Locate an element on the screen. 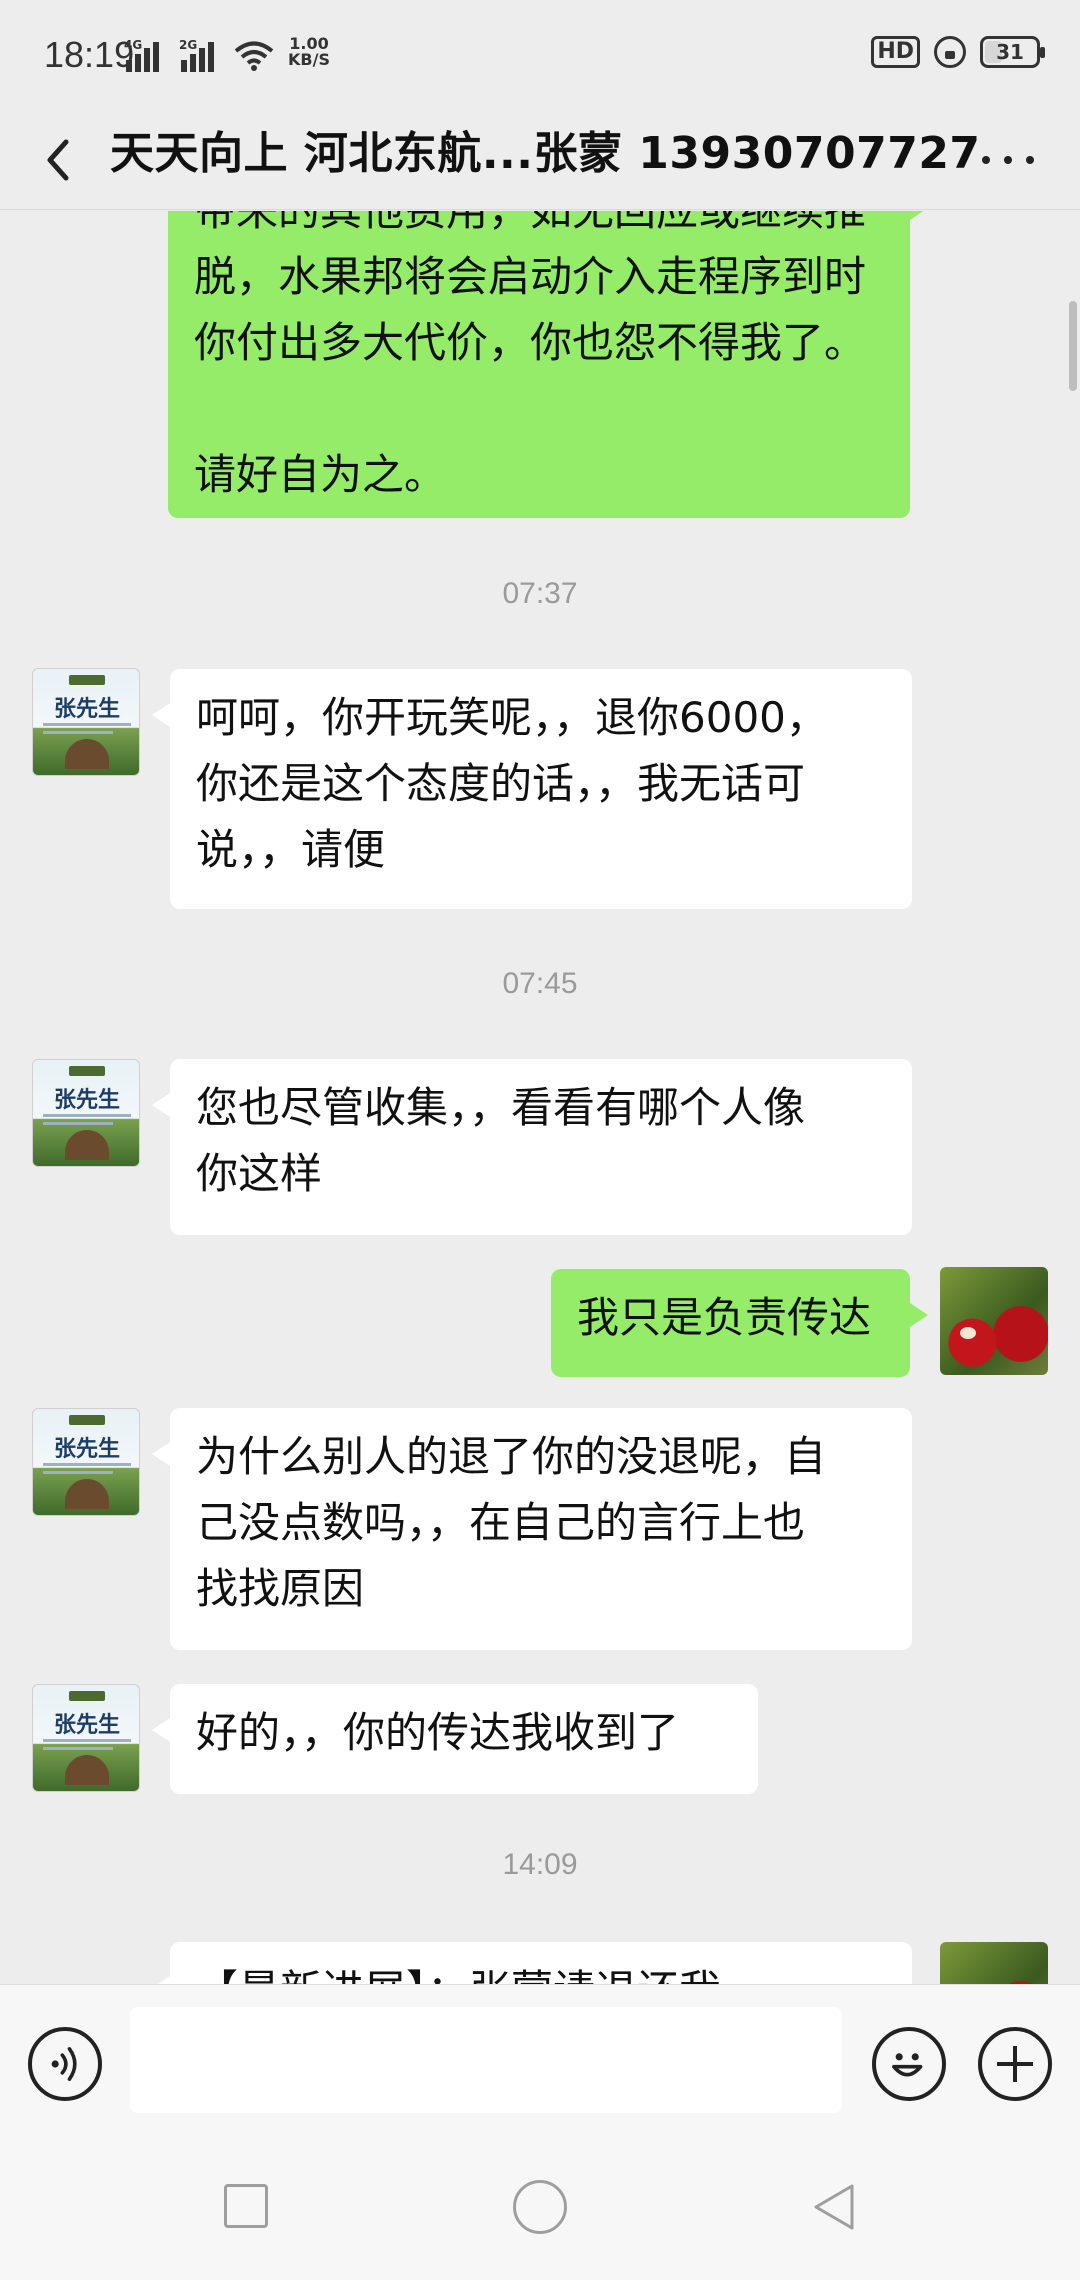  signal-4g-icon: 4G is located at coordinates (141, 55).